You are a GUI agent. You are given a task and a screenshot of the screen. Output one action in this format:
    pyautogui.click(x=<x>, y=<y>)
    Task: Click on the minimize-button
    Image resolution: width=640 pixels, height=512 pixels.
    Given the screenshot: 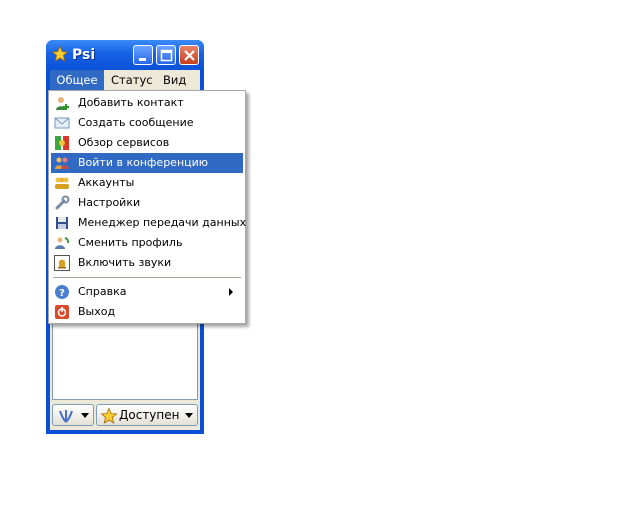 What is the action you would take?
    pyautogui.click(x=143, y=55)
    